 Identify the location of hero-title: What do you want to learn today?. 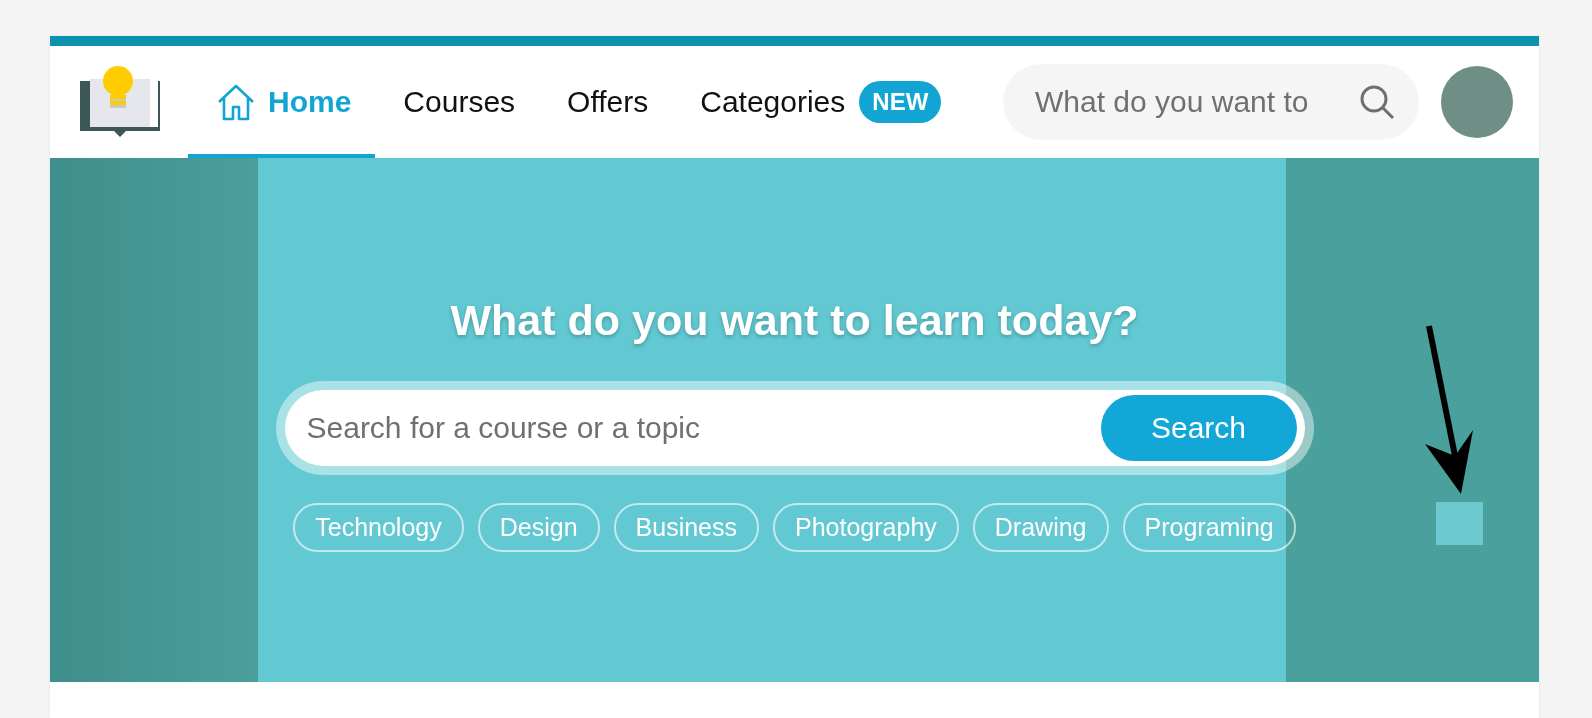
(794, 320).